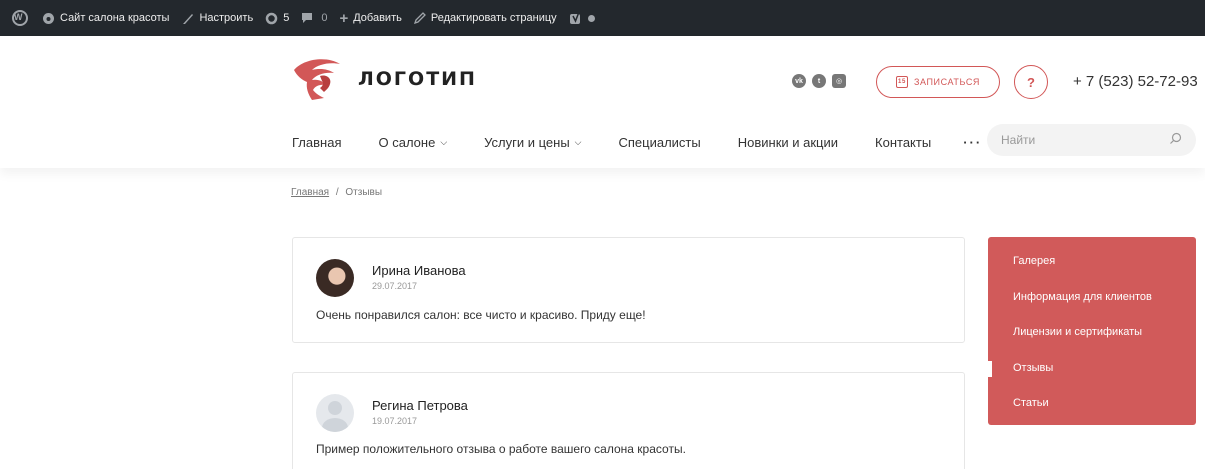  What do you see at coordinates (115, 18) in the screenshot?
I see `admin-site-name: Сайт салона красоты` at bounding box center [115, 18].